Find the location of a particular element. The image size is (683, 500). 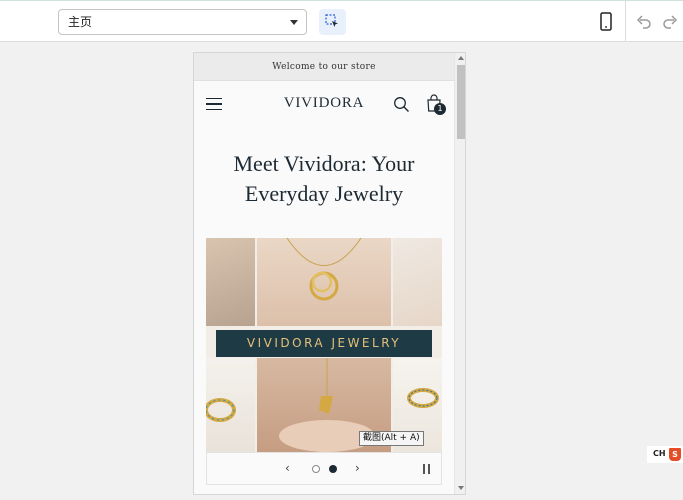

slideshow-pause-button is located at coordinates (427, 469).